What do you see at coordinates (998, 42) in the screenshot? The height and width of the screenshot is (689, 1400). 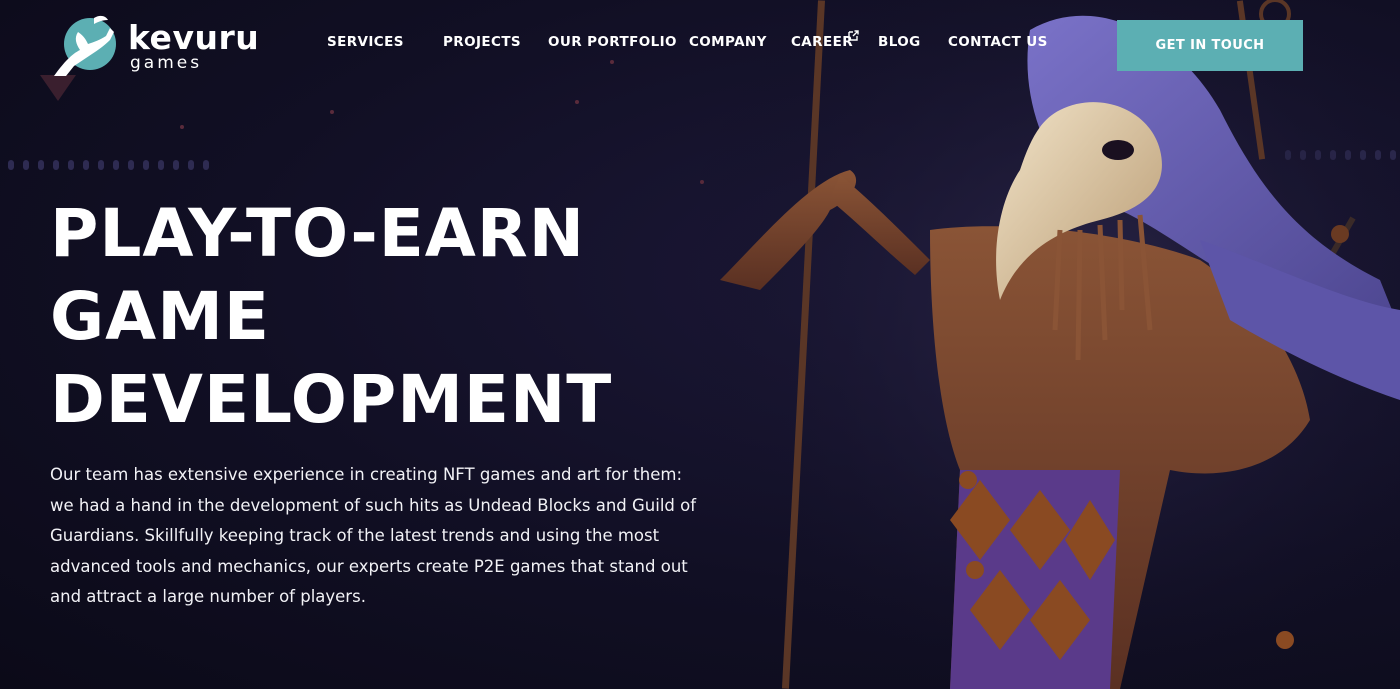 I see `nav-contact-us: CONTACT US` at bounding box center [998, 42].